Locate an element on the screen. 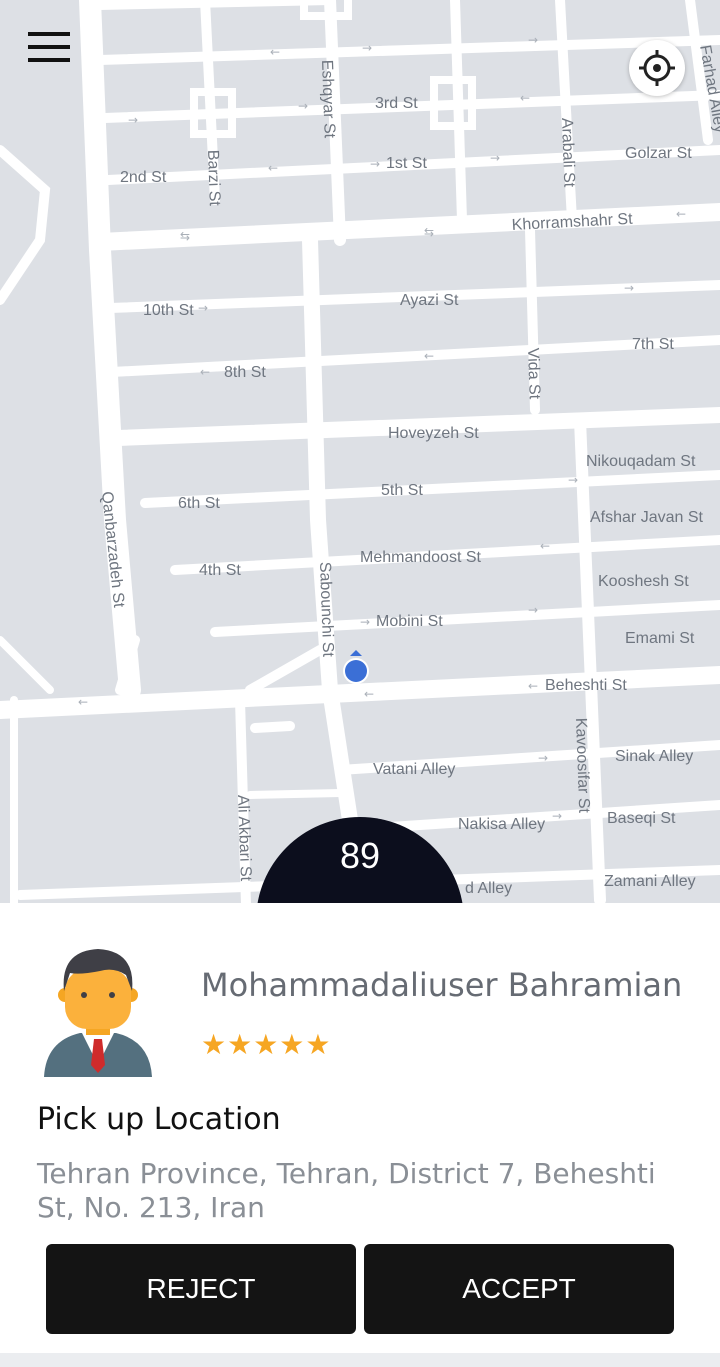  crosshair-icon is located at coordinates (657, 68).